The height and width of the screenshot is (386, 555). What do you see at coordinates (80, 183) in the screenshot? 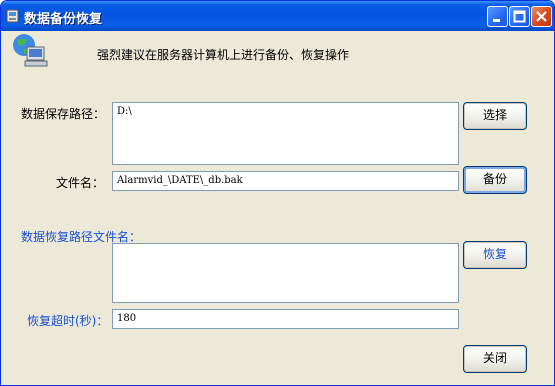
I see `filename-label: 文件名：` at bounding box center [80, 183].